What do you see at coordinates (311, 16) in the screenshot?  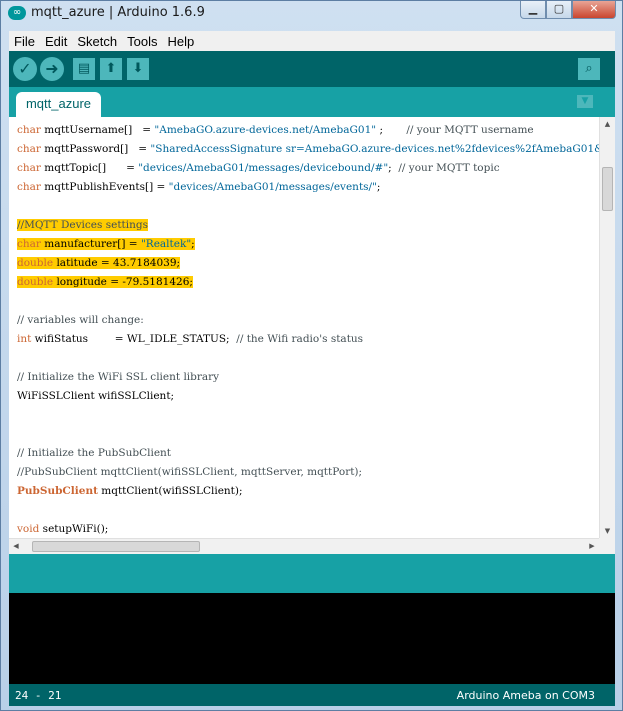 I see `title-bar: ∞ mqtt_azure | Arduino 1.6.9 ▁ ▢ ✕` at bounding box center [311, 16].